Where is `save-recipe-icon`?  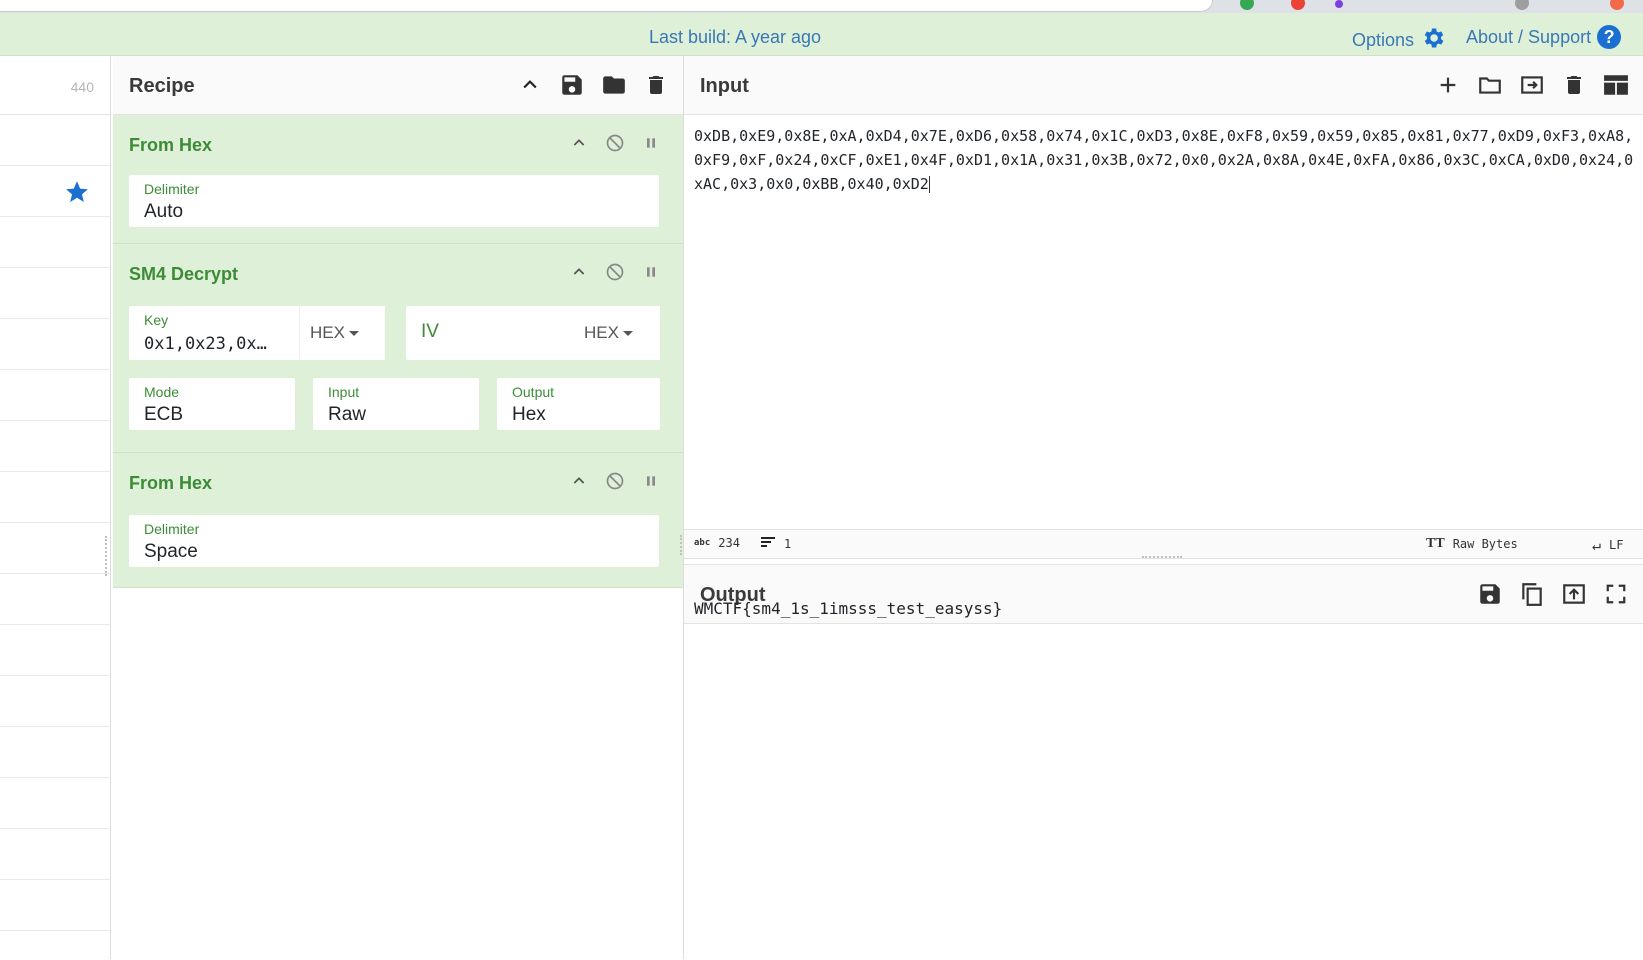
save-recipe-icon is located at coordinates (572, 85).